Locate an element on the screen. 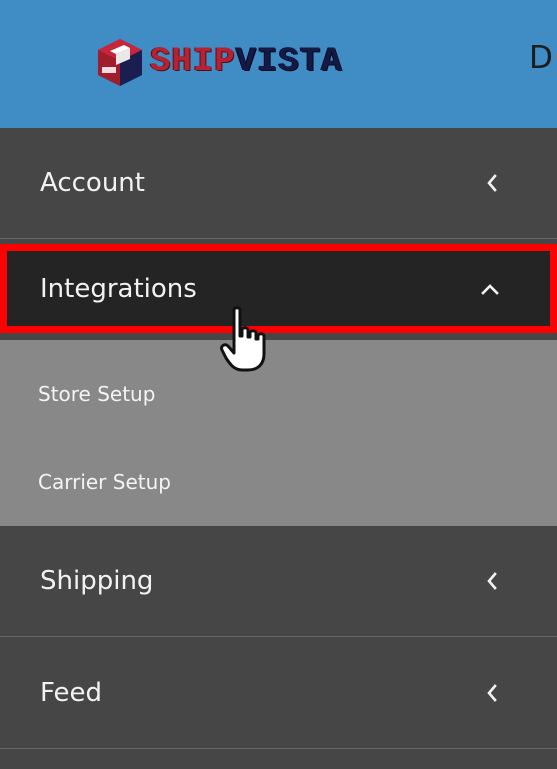 The width and height of the screenshot is (557, 769). sidebar-item-shipping: Shipping is located at coordinates (278, 581).